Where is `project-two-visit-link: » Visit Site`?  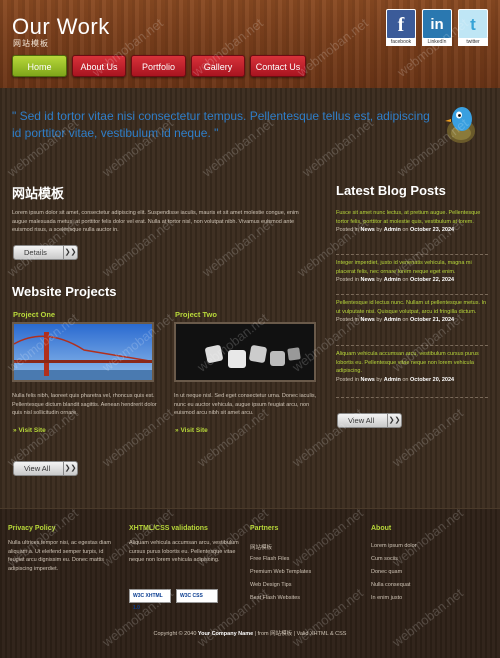 project-two-visit-link: » Visit Site is located at coordinates (191, 430).